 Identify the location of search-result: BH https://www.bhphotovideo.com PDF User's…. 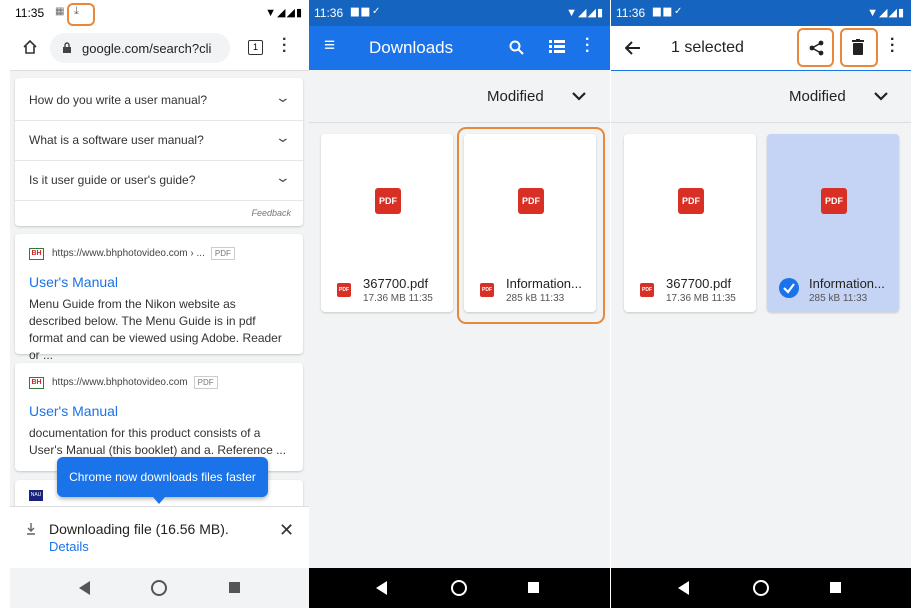
(159, 417).